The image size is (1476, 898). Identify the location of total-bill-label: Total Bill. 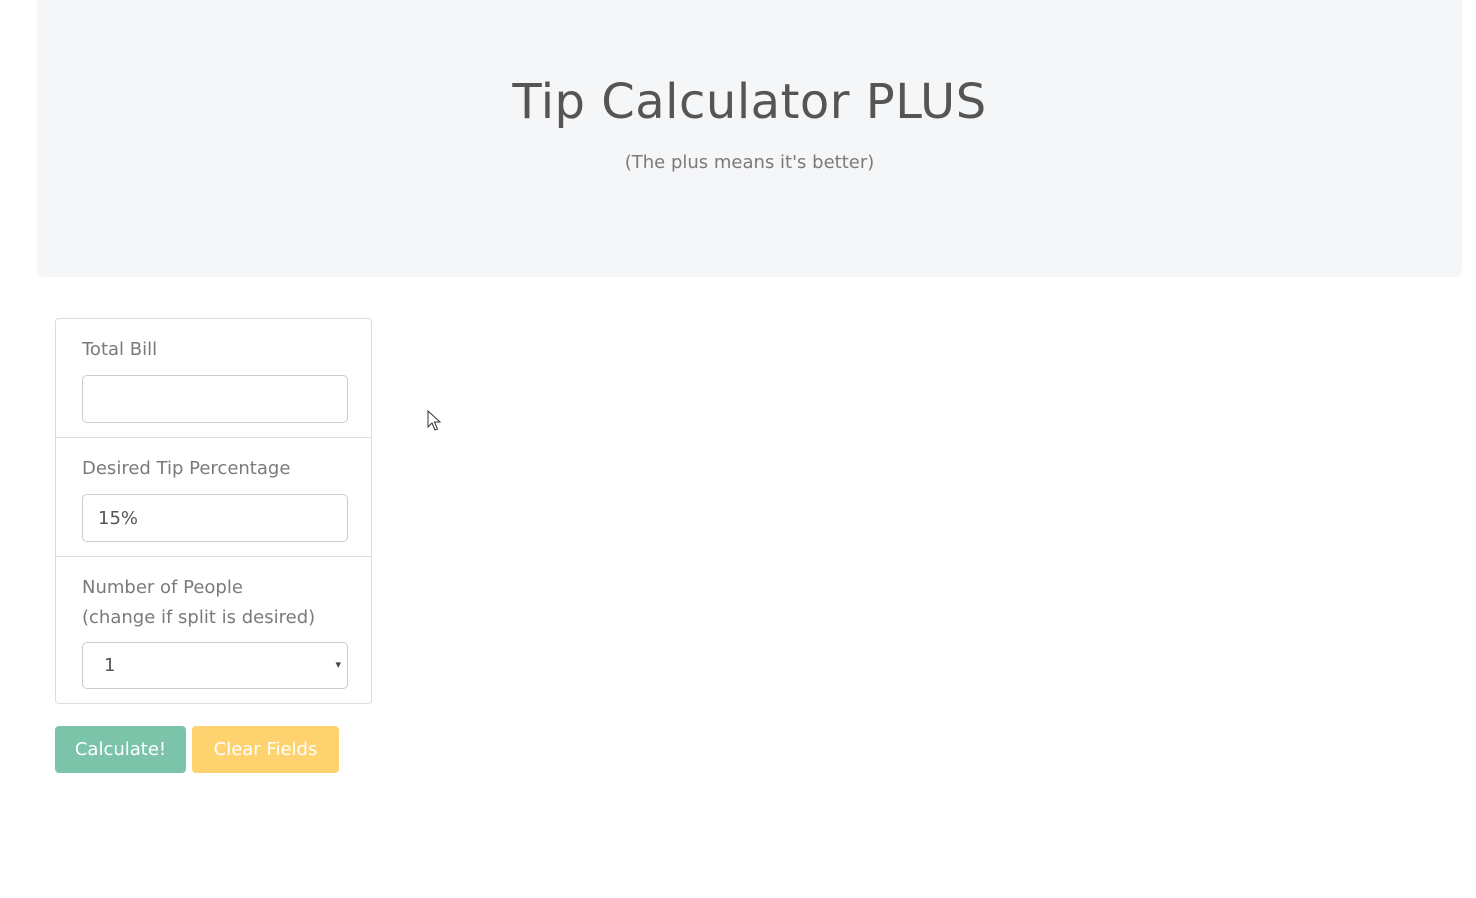
(120, 349).